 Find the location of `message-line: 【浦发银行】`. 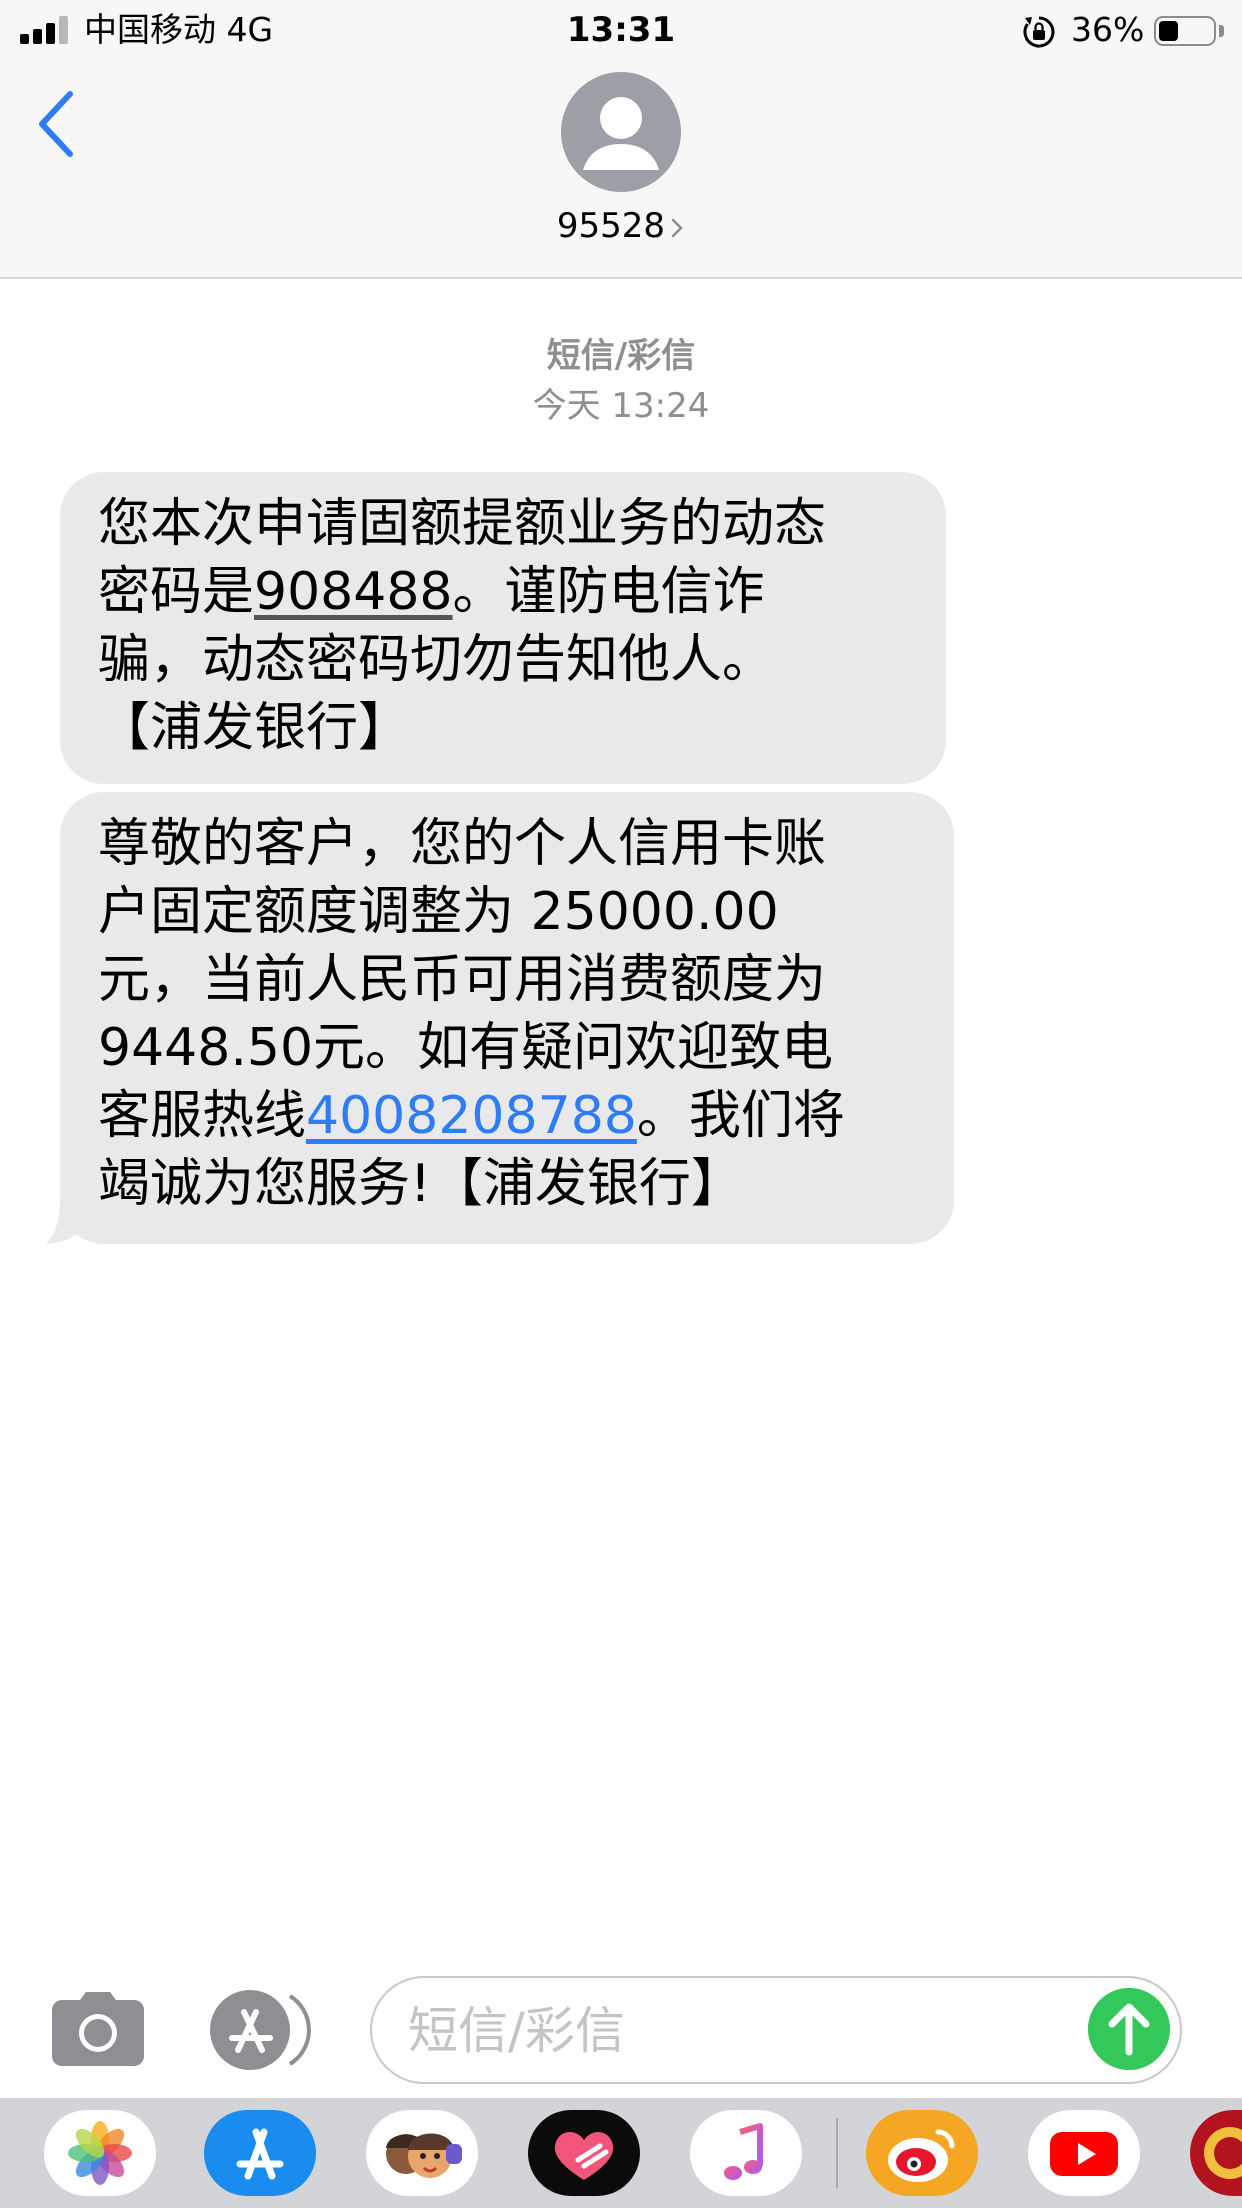

message-line: 【浦发银行】 is located at coordinates (254, 728).